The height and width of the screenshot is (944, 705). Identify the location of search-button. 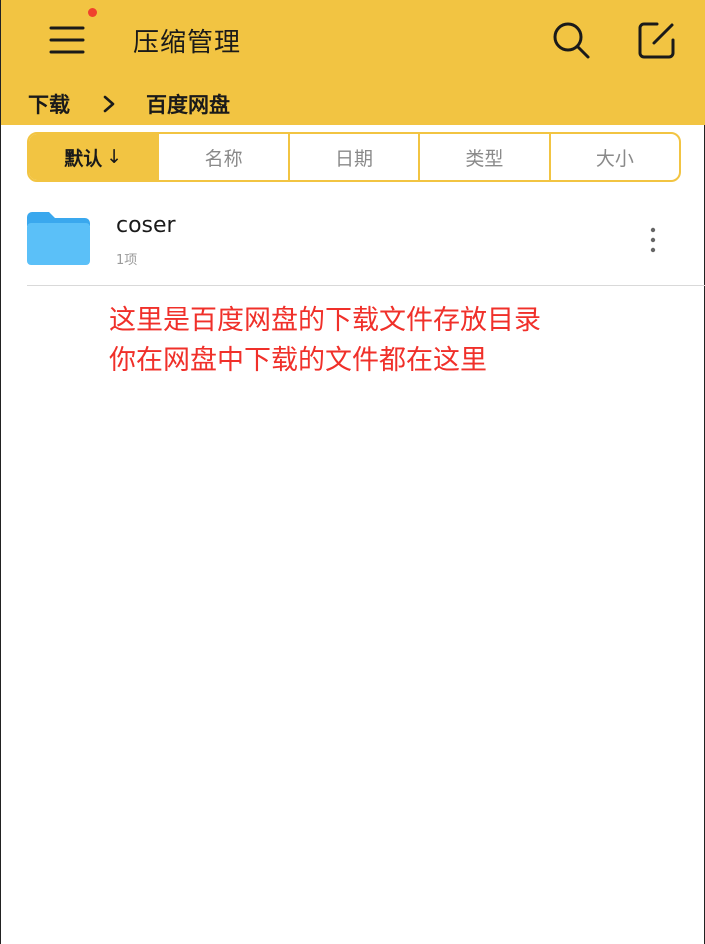
(571, 40).